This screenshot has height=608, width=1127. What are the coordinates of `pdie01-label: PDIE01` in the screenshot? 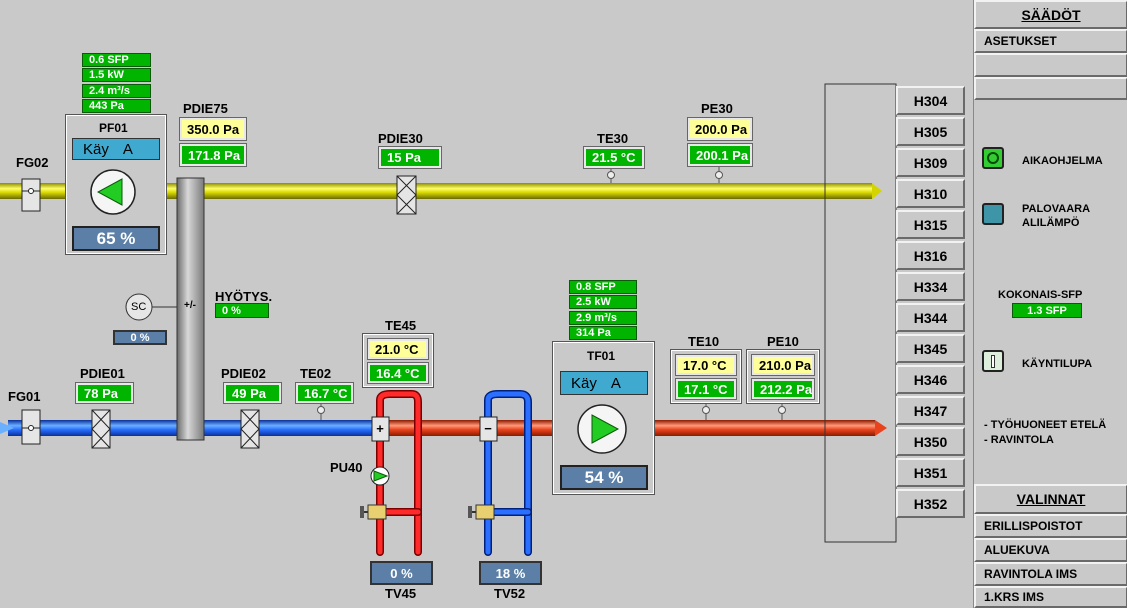 It's located at (102, 373).